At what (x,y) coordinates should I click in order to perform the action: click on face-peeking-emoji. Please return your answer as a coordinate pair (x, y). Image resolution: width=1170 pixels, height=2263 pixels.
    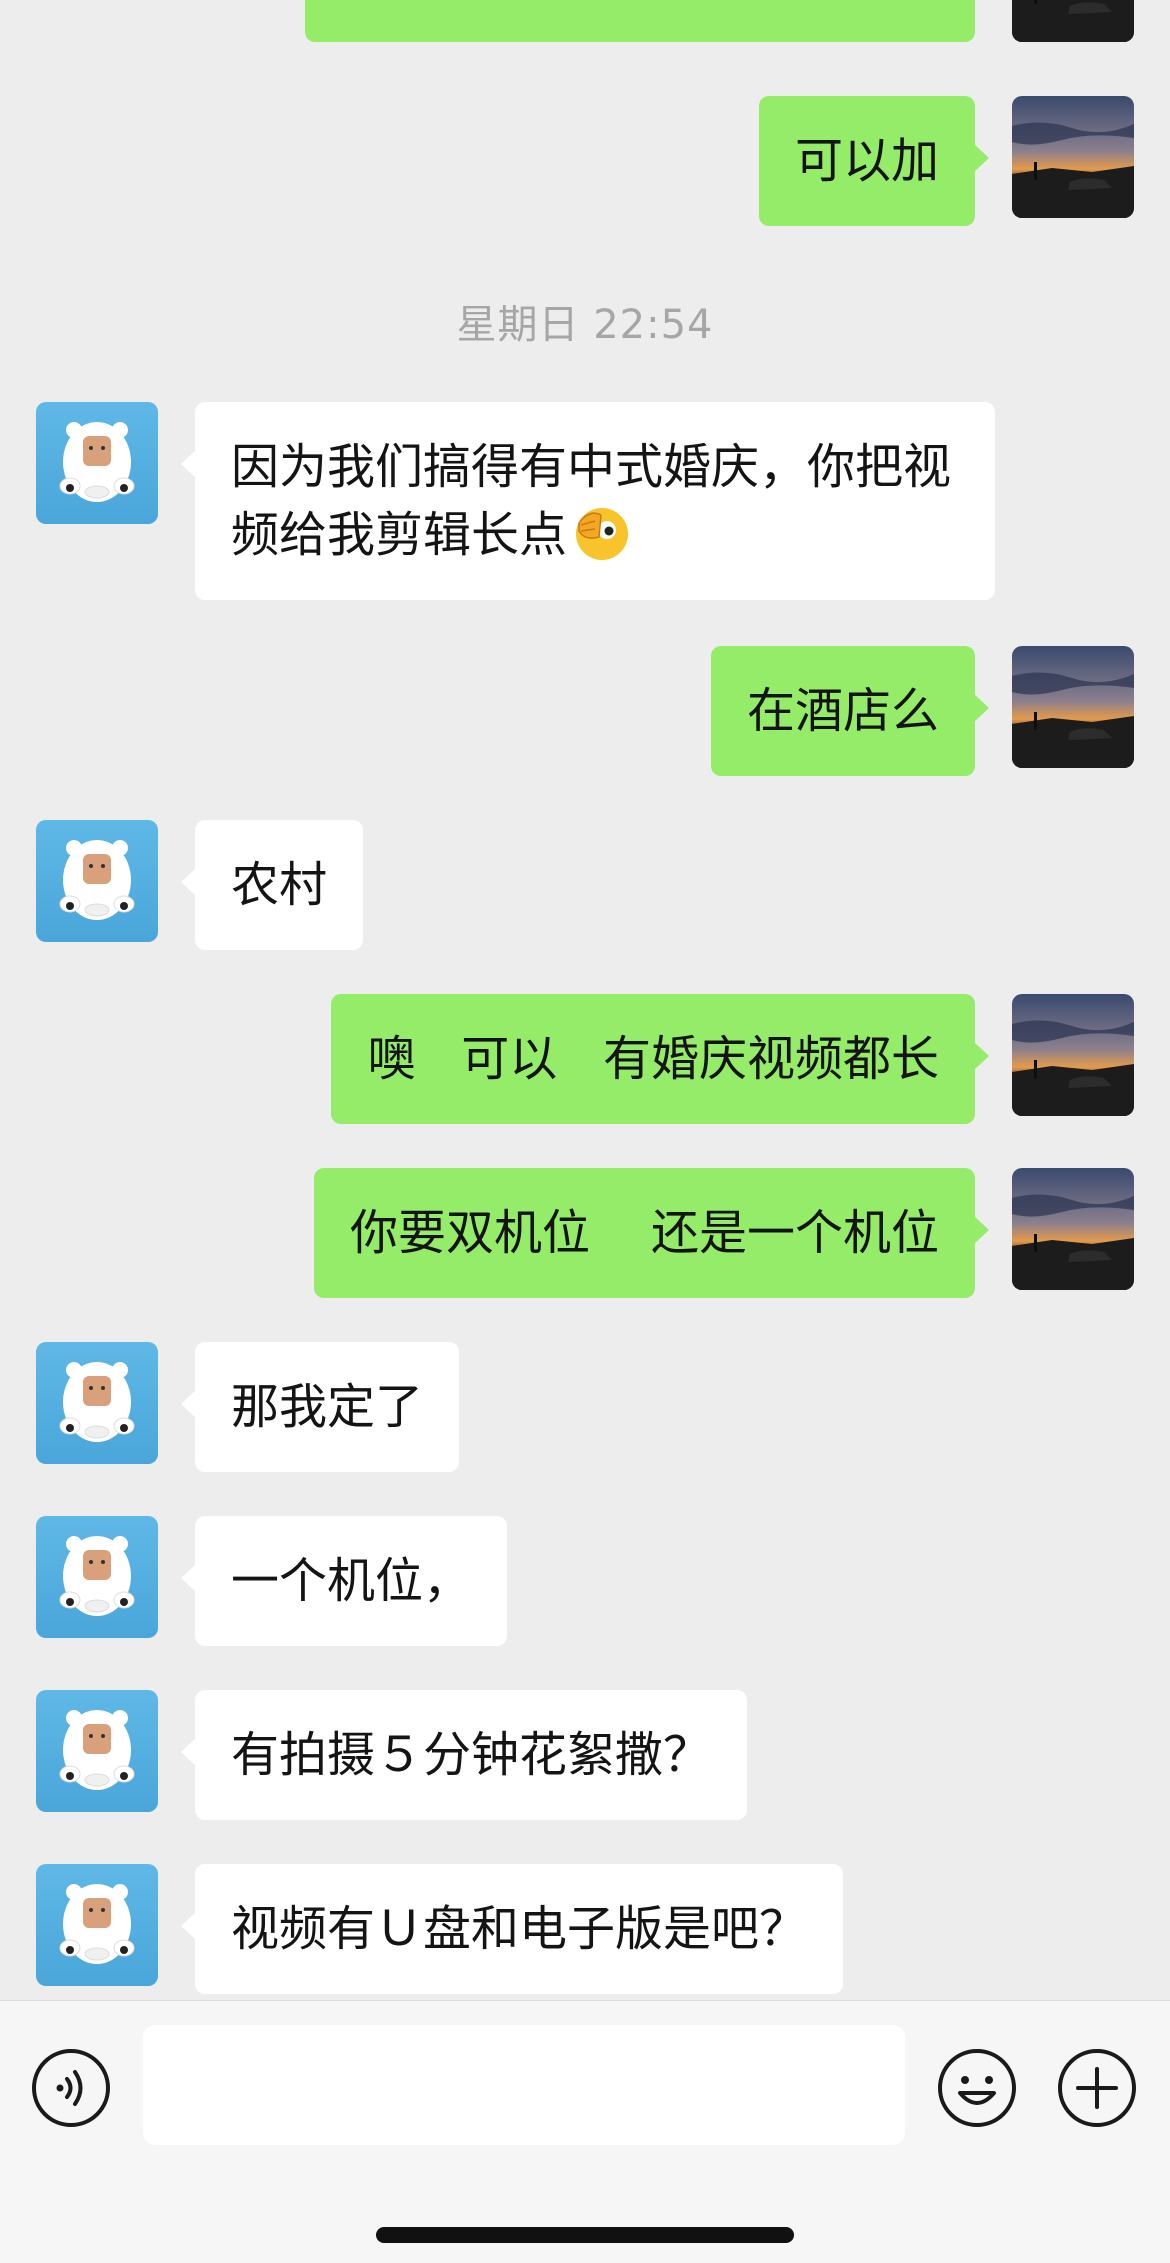
    Looking at the image, I should click on (602, 534).